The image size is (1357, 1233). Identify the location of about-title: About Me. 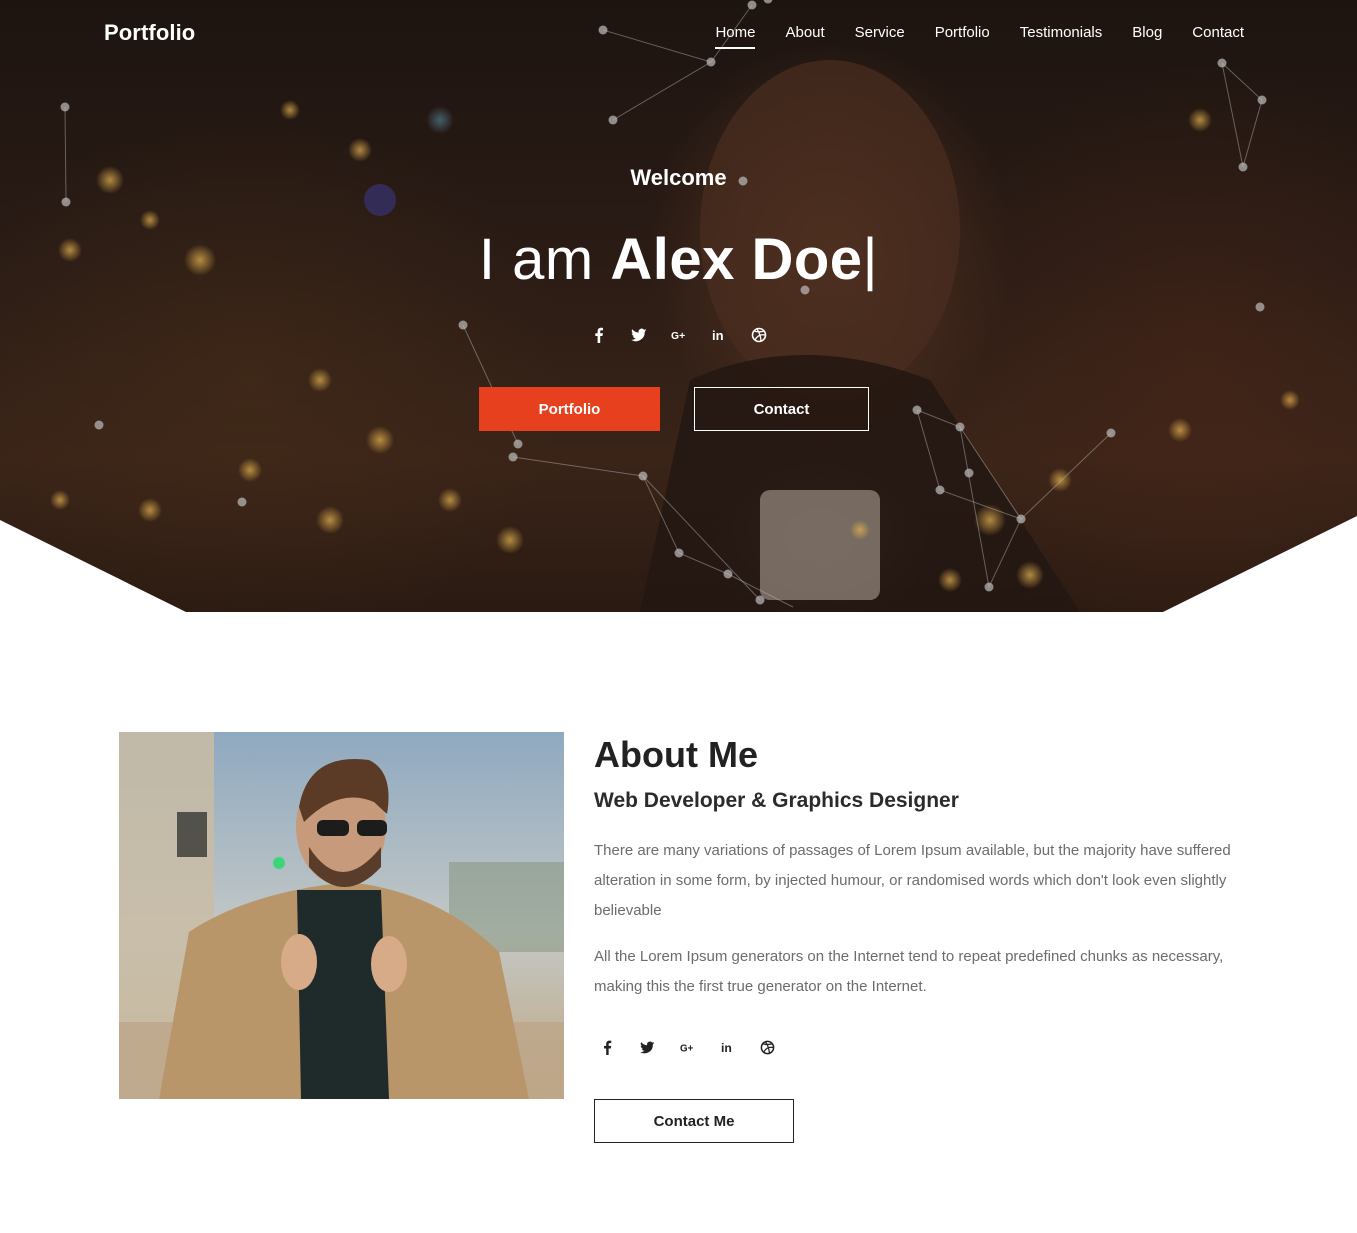
(676, 754).